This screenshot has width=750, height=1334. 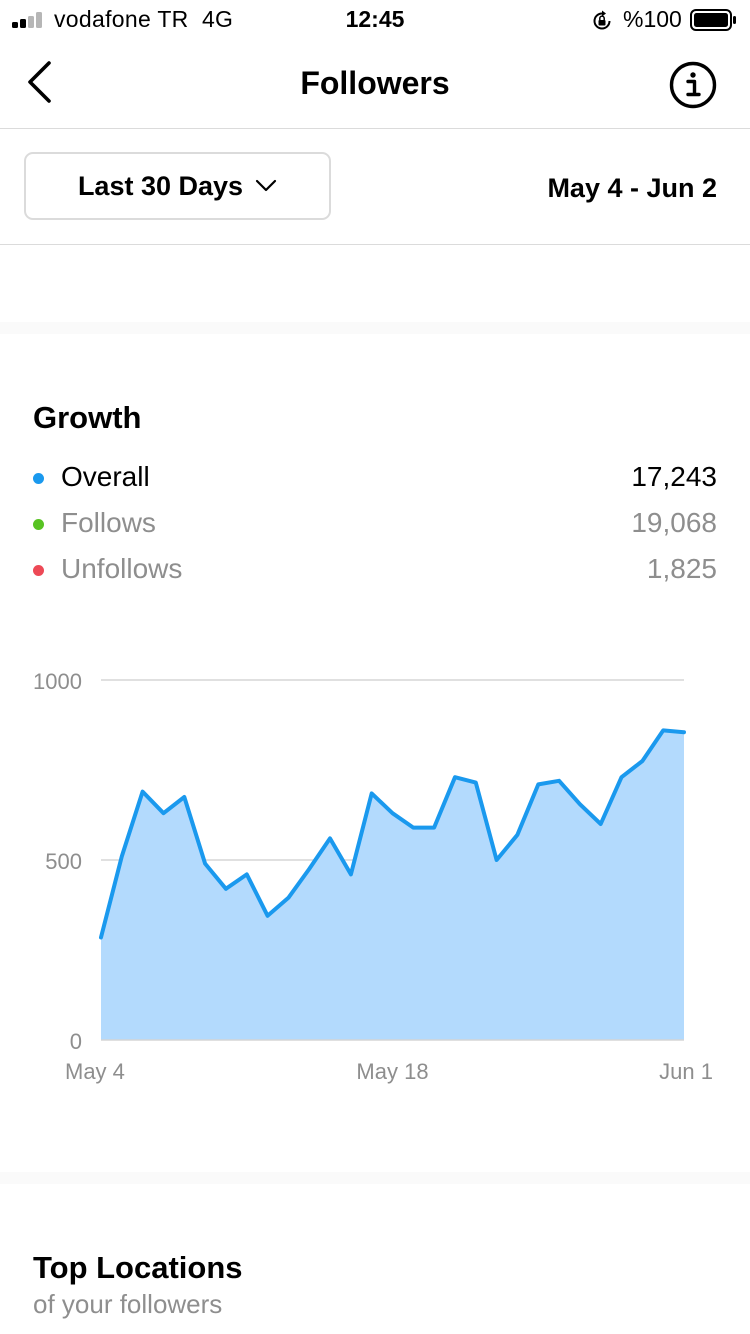 I want to click on legend-unfollows: Unfollows 1,825, so click(x=375, y=570).